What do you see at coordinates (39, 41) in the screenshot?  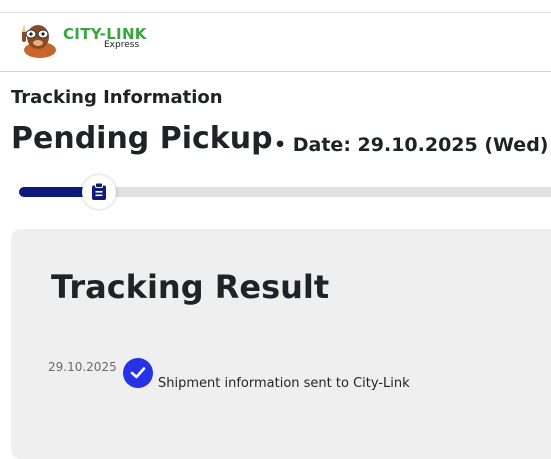 I see `dog-mascot-icon` at bounding box center [39, 41].